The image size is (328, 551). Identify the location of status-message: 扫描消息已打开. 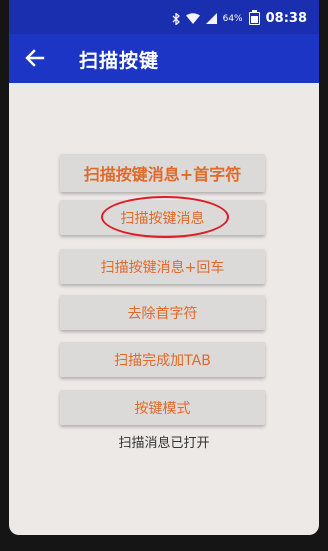
(164, 443).